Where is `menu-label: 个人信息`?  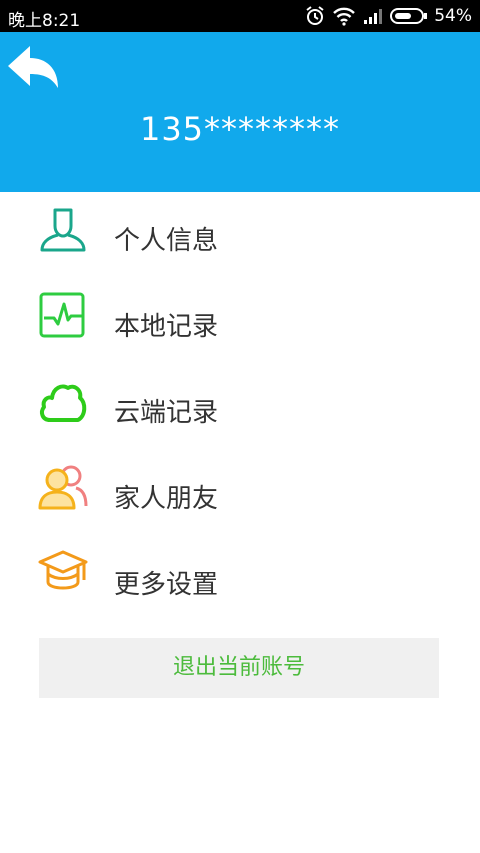
menu-label: 个人信息 is located at coordinates (166, 241).